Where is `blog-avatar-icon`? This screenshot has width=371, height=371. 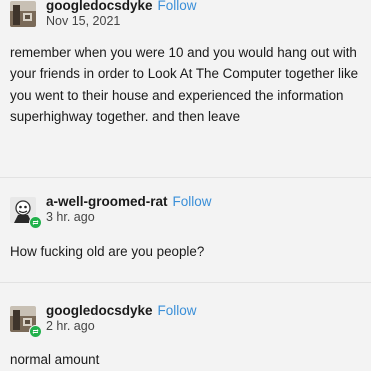
blog-avatar-icon is located at coordinates (23, 14).